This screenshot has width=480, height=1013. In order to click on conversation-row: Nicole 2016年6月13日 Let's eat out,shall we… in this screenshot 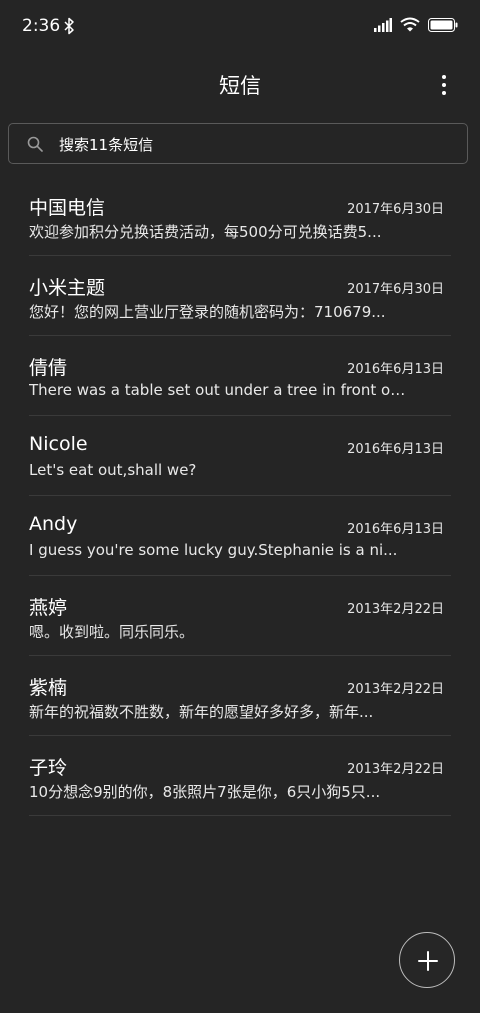, I will do `click(240, 456)`.